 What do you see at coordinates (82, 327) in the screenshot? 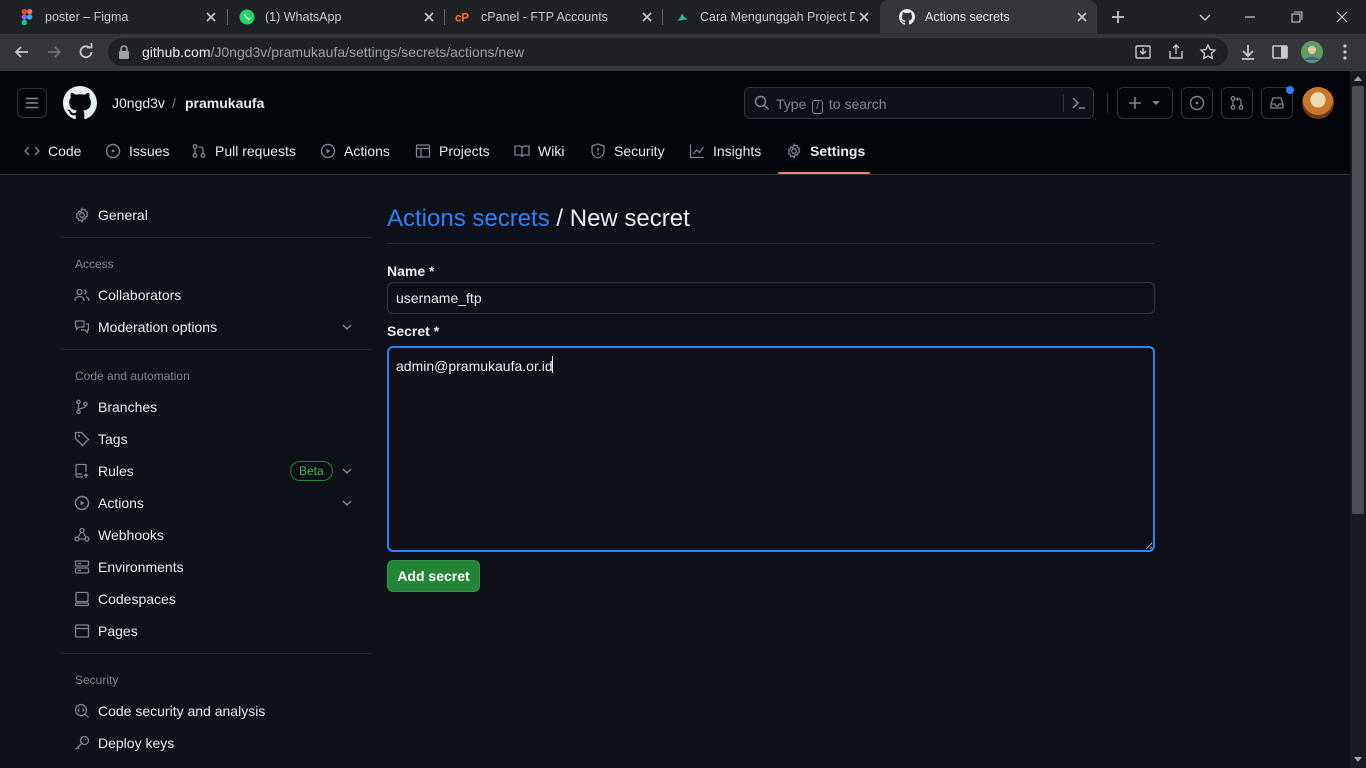
I see `comment-discussion-icon` at bounding box center [82, 327].